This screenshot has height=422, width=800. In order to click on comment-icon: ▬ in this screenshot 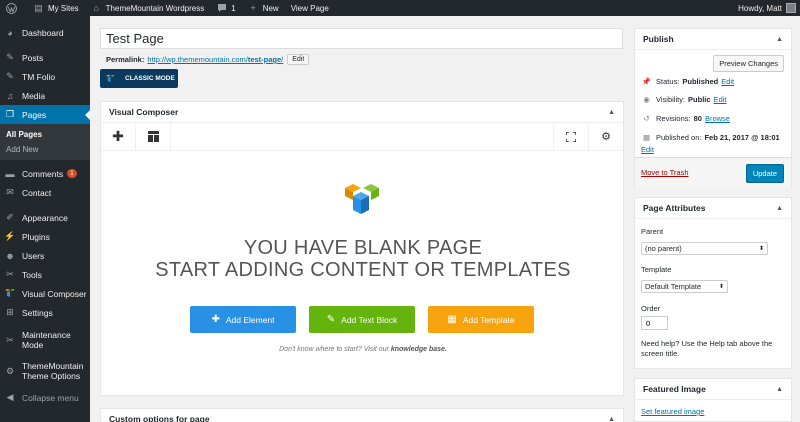, I will do `click(10, 173)`.